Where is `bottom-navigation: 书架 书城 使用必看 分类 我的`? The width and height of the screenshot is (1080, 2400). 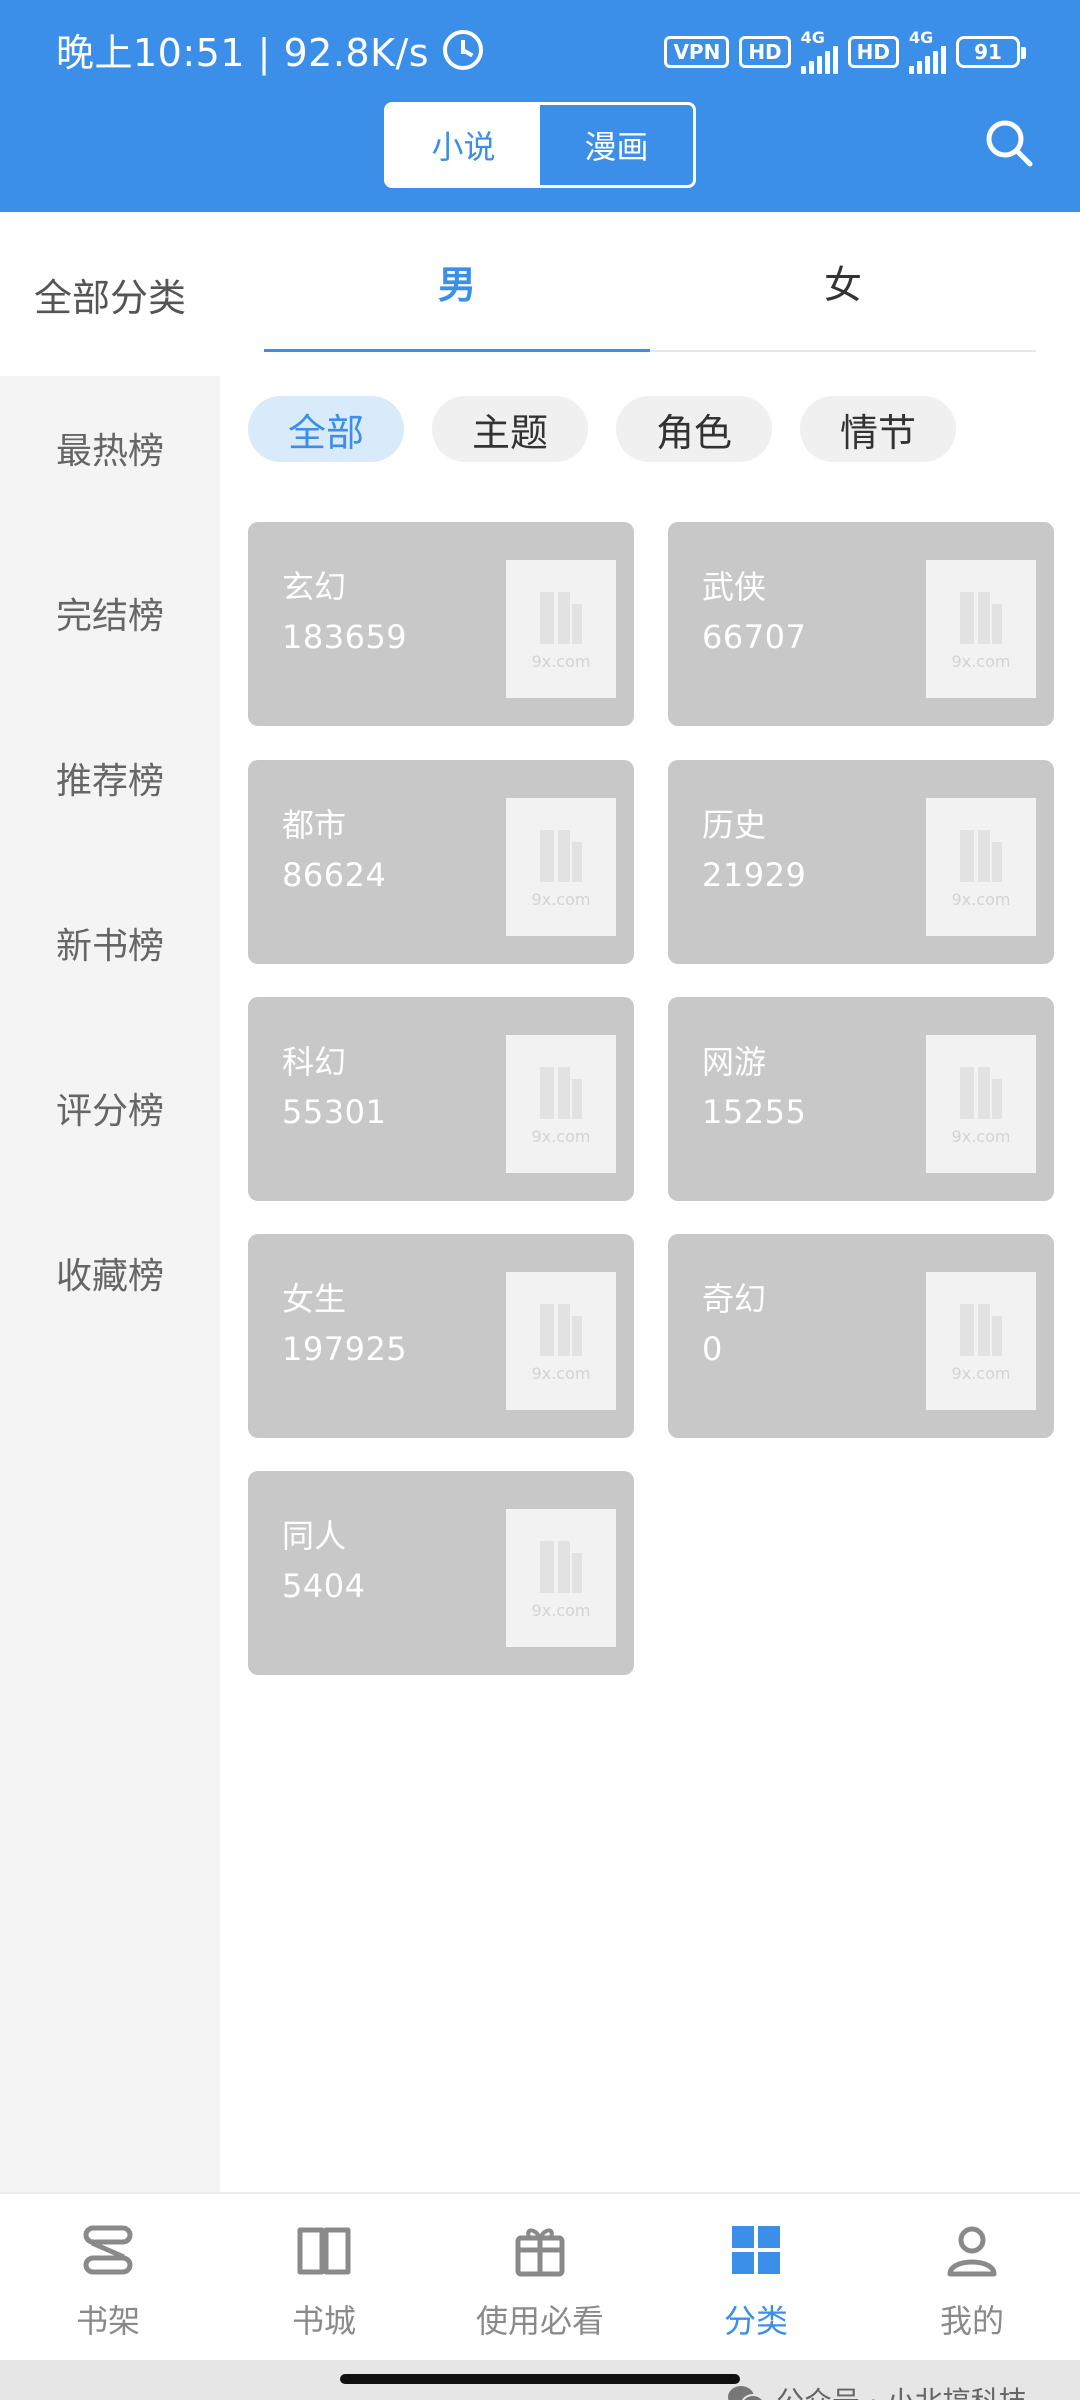 bottom-navigation: 书架 书城 使用必看 分类 我的 is located at coordinates (540, 2276).